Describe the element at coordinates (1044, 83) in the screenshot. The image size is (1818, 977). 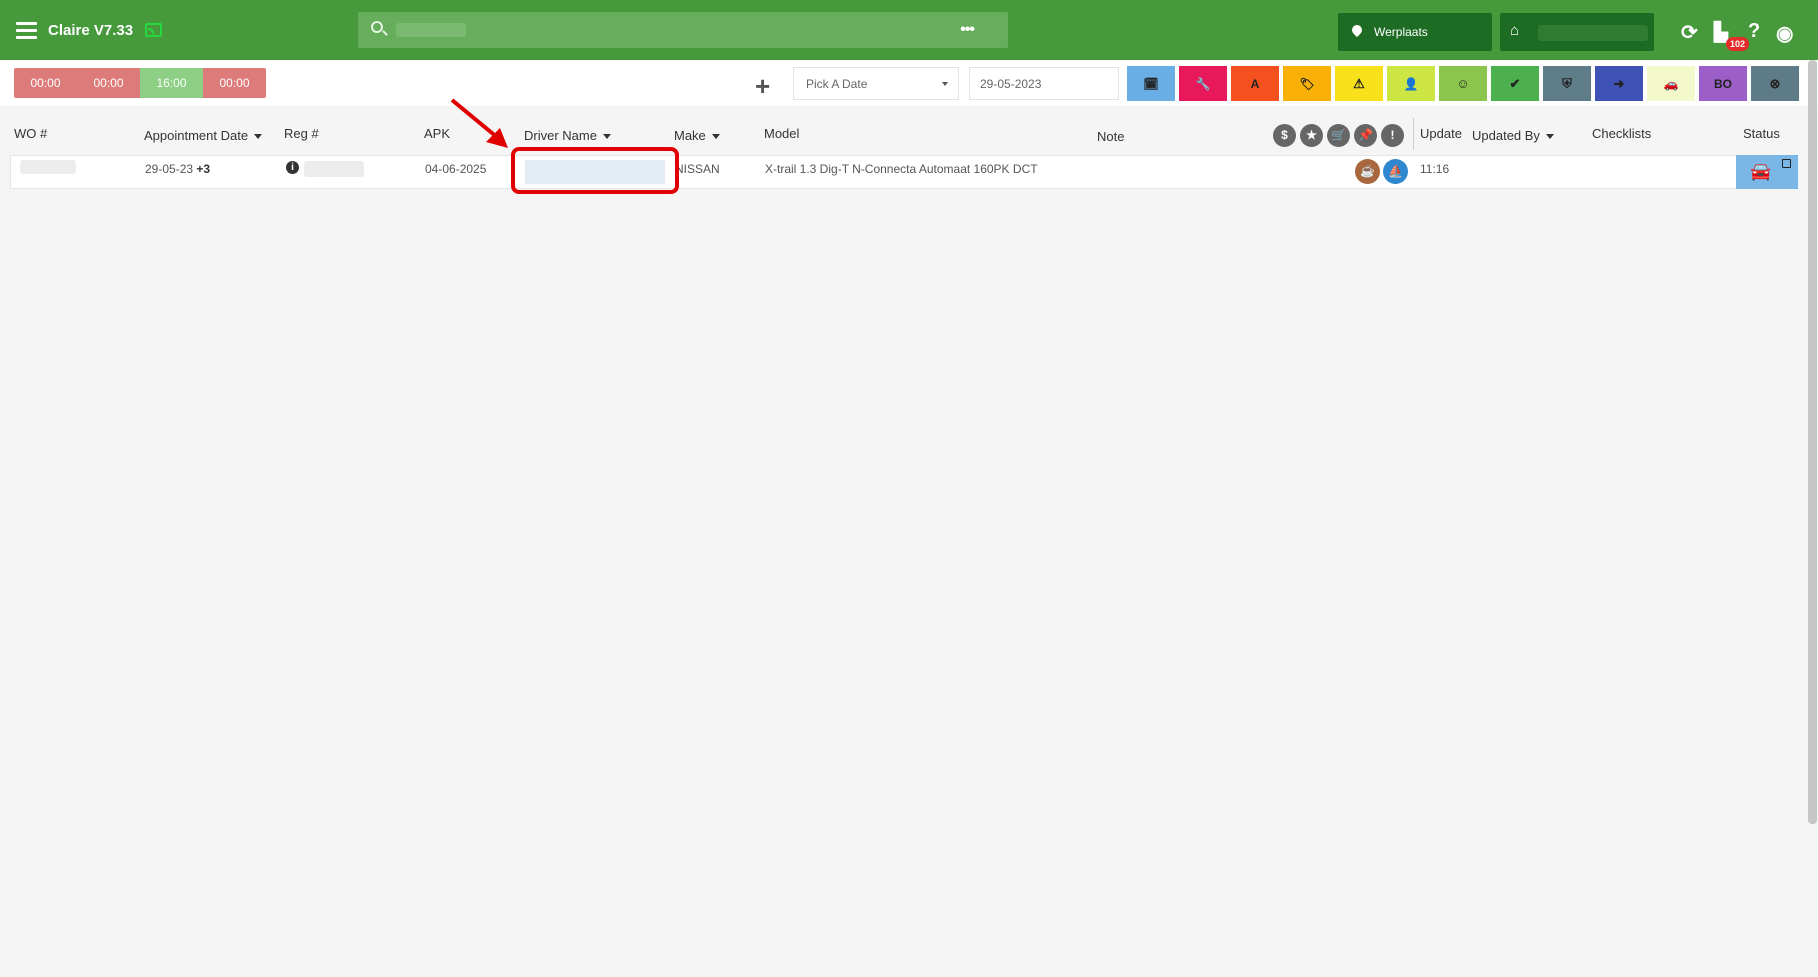
I see `date-input: 29-05-2023` at that location.